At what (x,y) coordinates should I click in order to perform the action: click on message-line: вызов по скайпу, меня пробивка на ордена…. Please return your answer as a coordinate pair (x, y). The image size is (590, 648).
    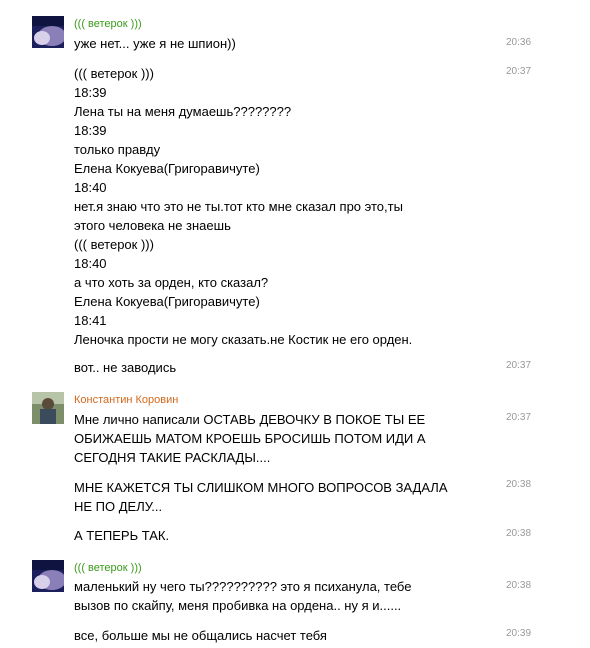
    Looking at the image, I should click on (238, 605).